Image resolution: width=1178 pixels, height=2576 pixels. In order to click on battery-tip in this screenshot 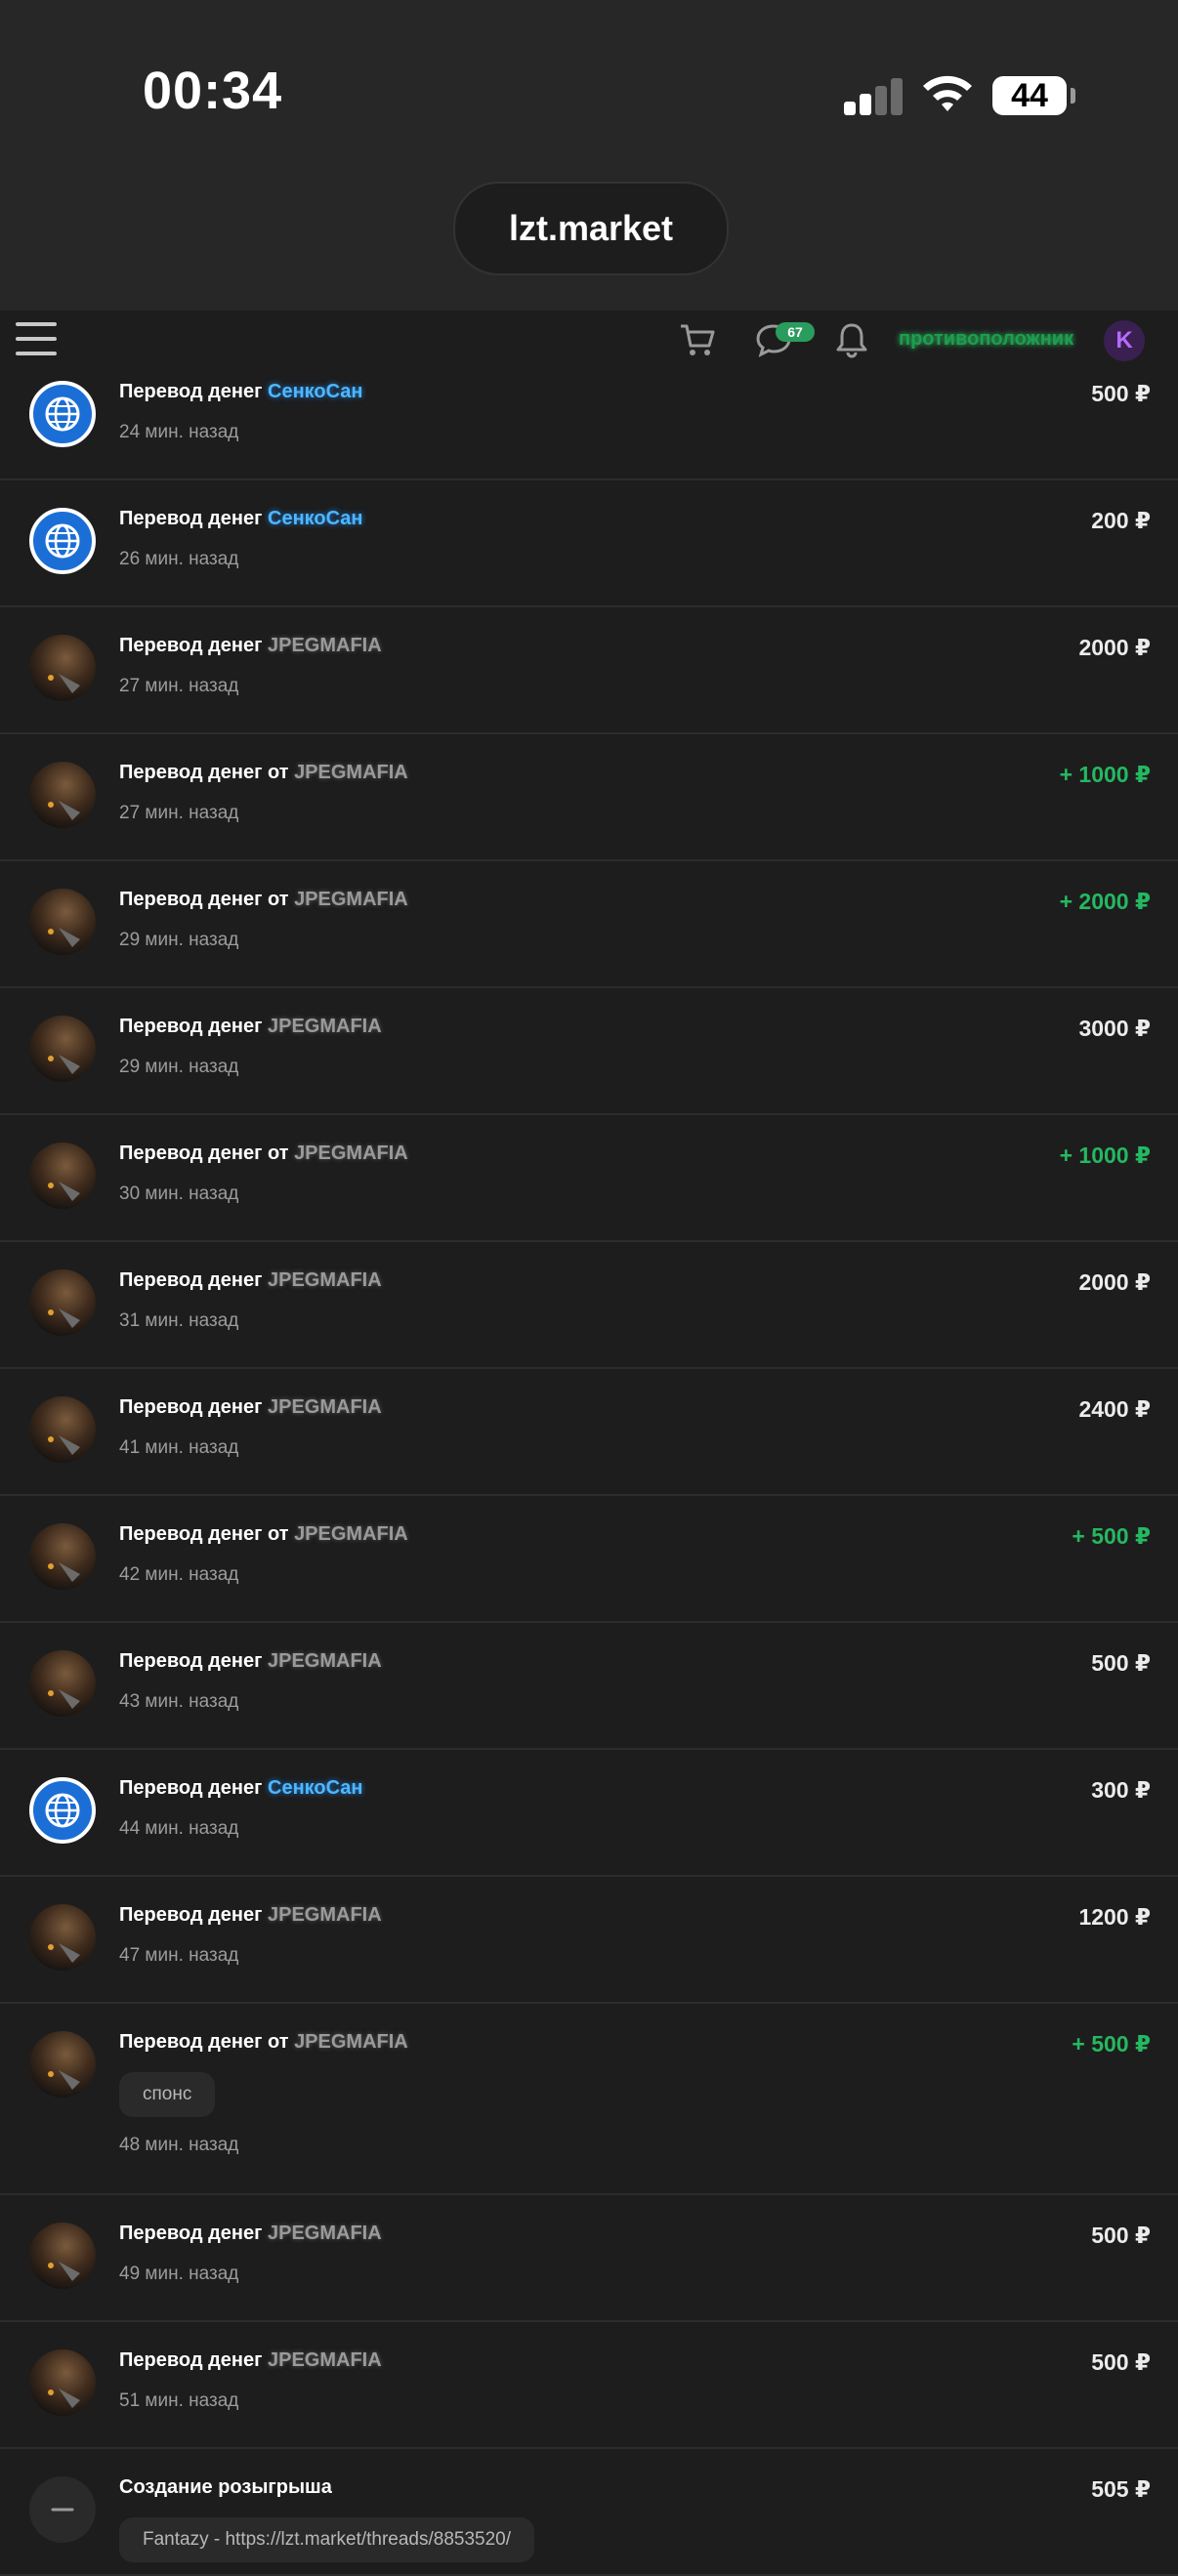, I will do `click(1073, 96)`.